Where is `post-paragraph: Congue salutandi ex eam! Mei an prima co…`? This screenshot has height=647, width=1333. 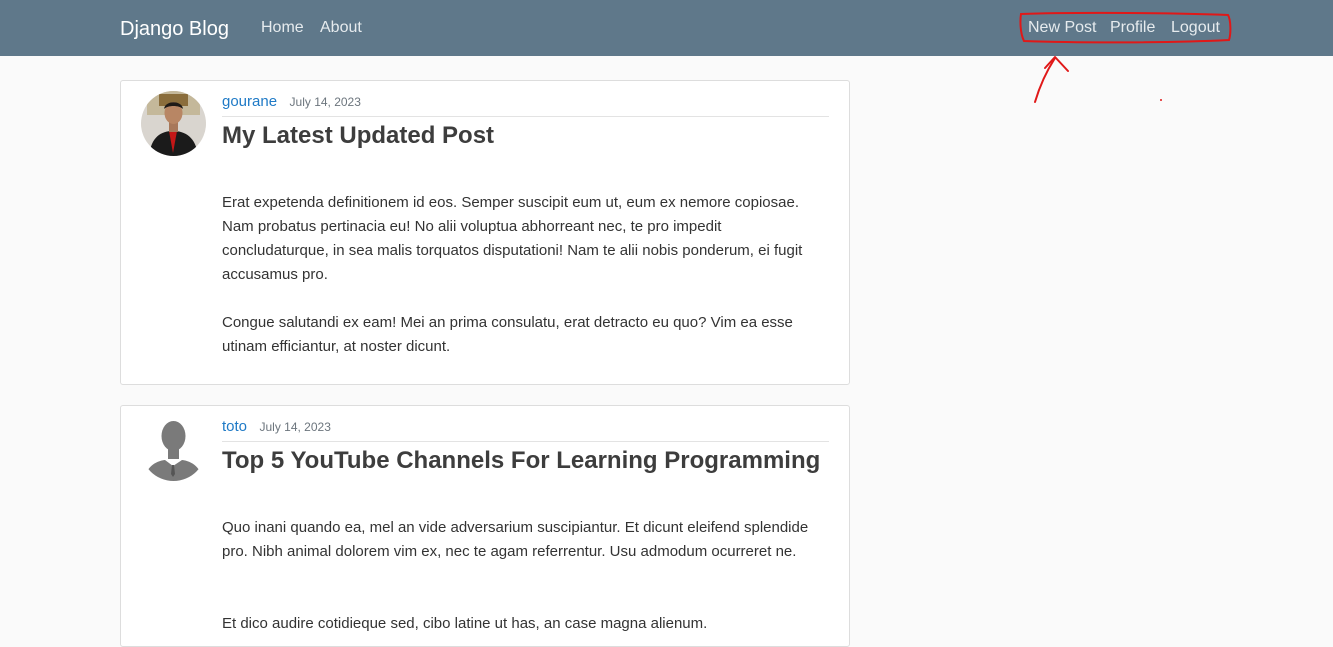 post-paragraph: Congue salutandi ex eam! Mei an prima co… is located at coordinates (507, 334).